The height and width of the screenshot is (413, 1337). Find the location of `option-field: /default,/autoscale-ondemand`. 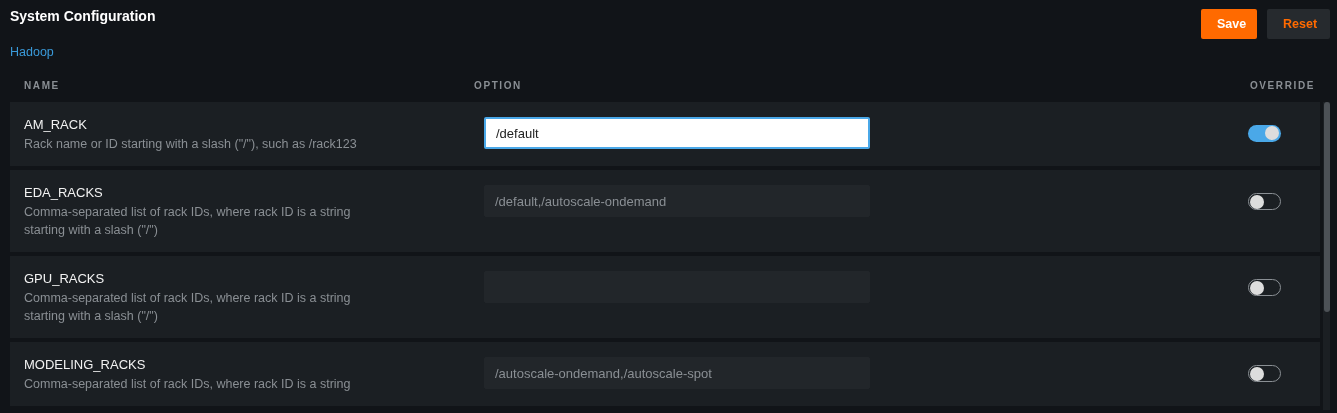

option-field: /default,/autoscale-ondemand is located at coordinates (677, 201).